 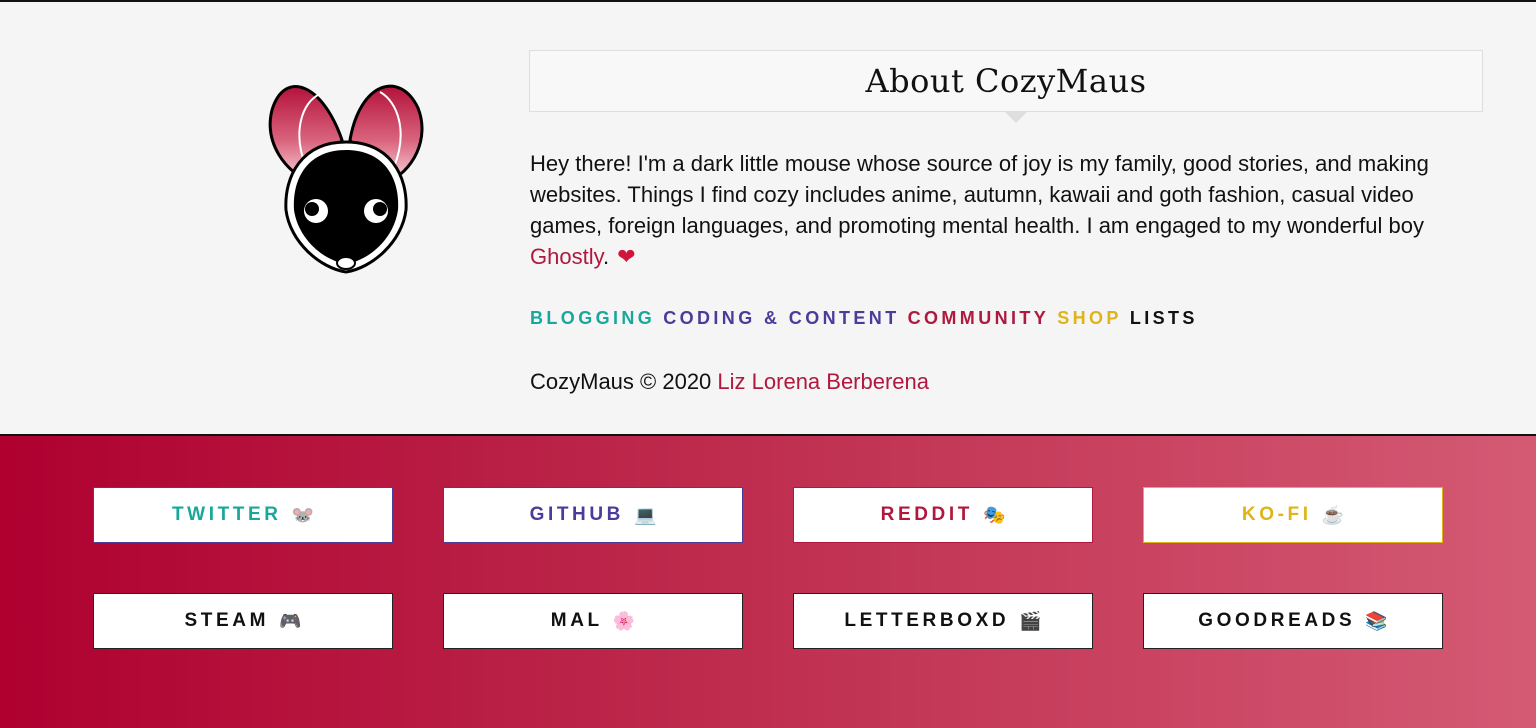 I want to click on laptop-icon: 💻, so click(x=645, y=514).